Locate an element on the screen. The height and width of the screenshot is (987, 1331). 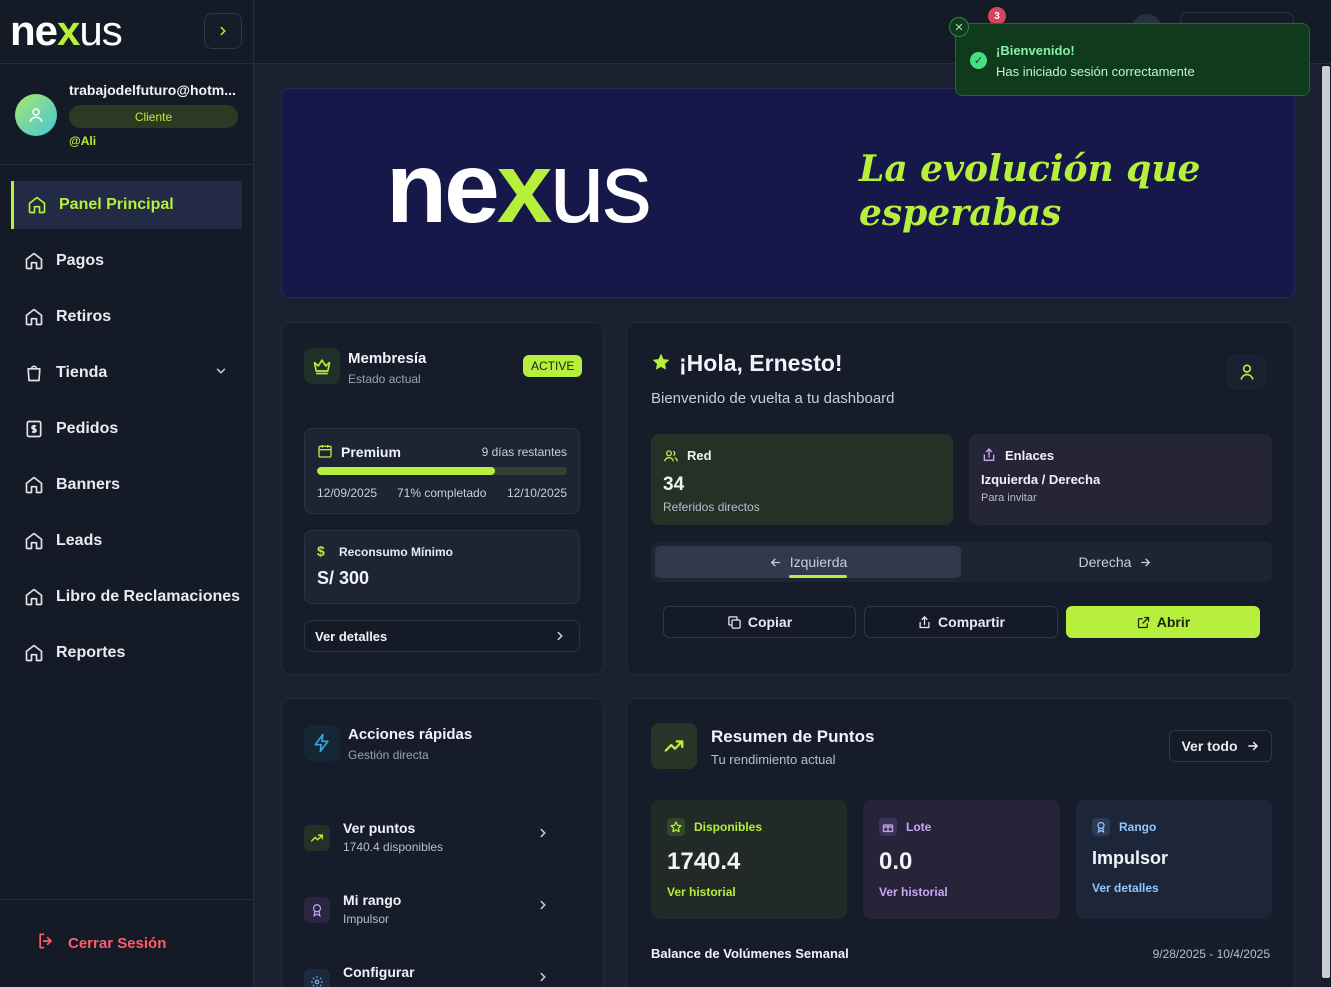
open-label: Abrir is located at coordinates (1173, 622).